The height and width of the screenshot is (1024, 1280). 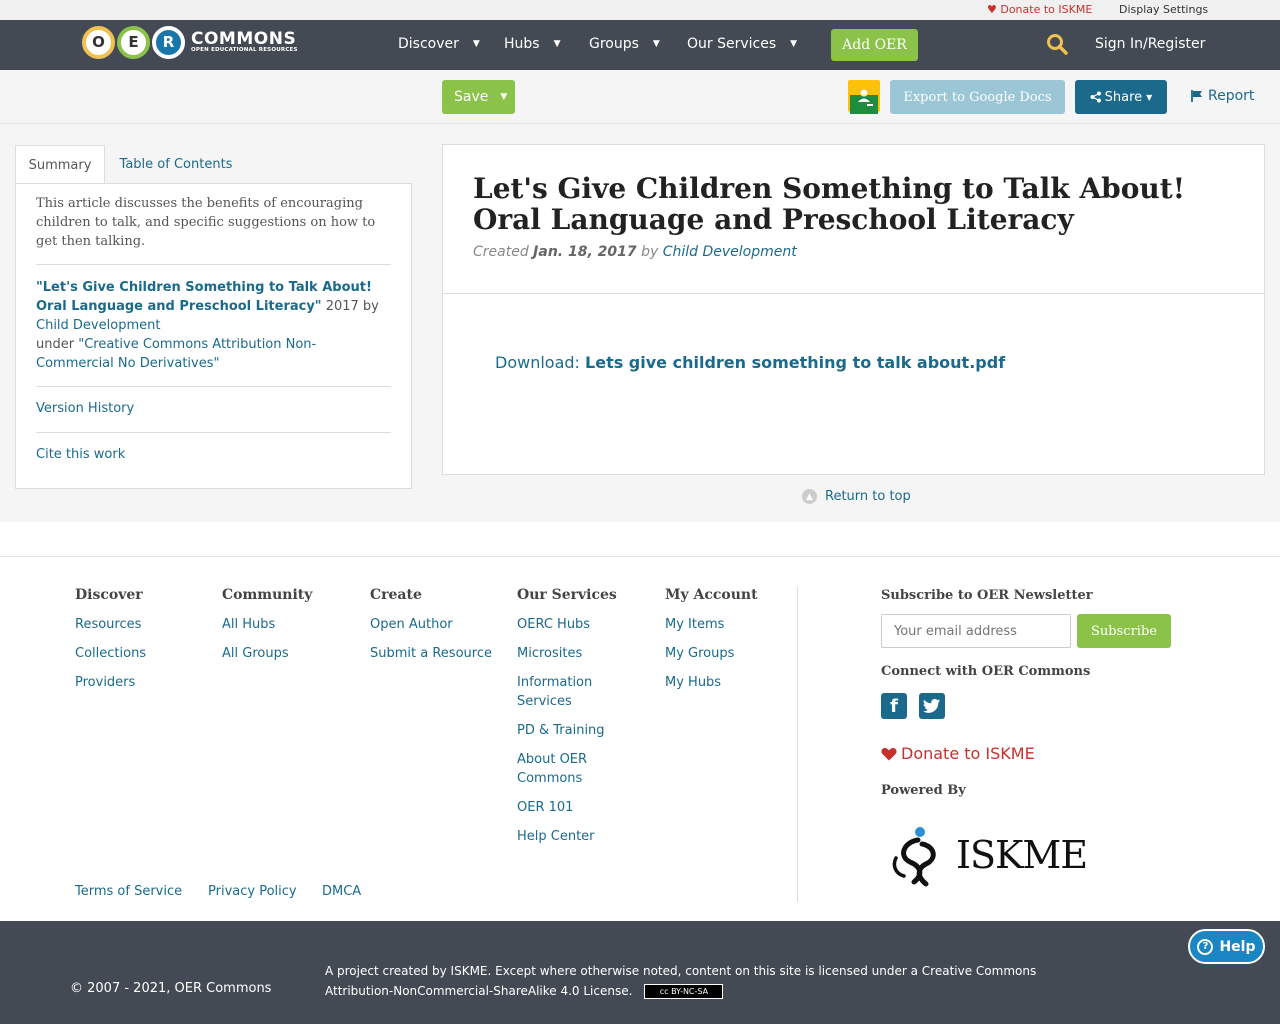 I want to click on iskme-word: ISKME, so click(x=1022, y=855).